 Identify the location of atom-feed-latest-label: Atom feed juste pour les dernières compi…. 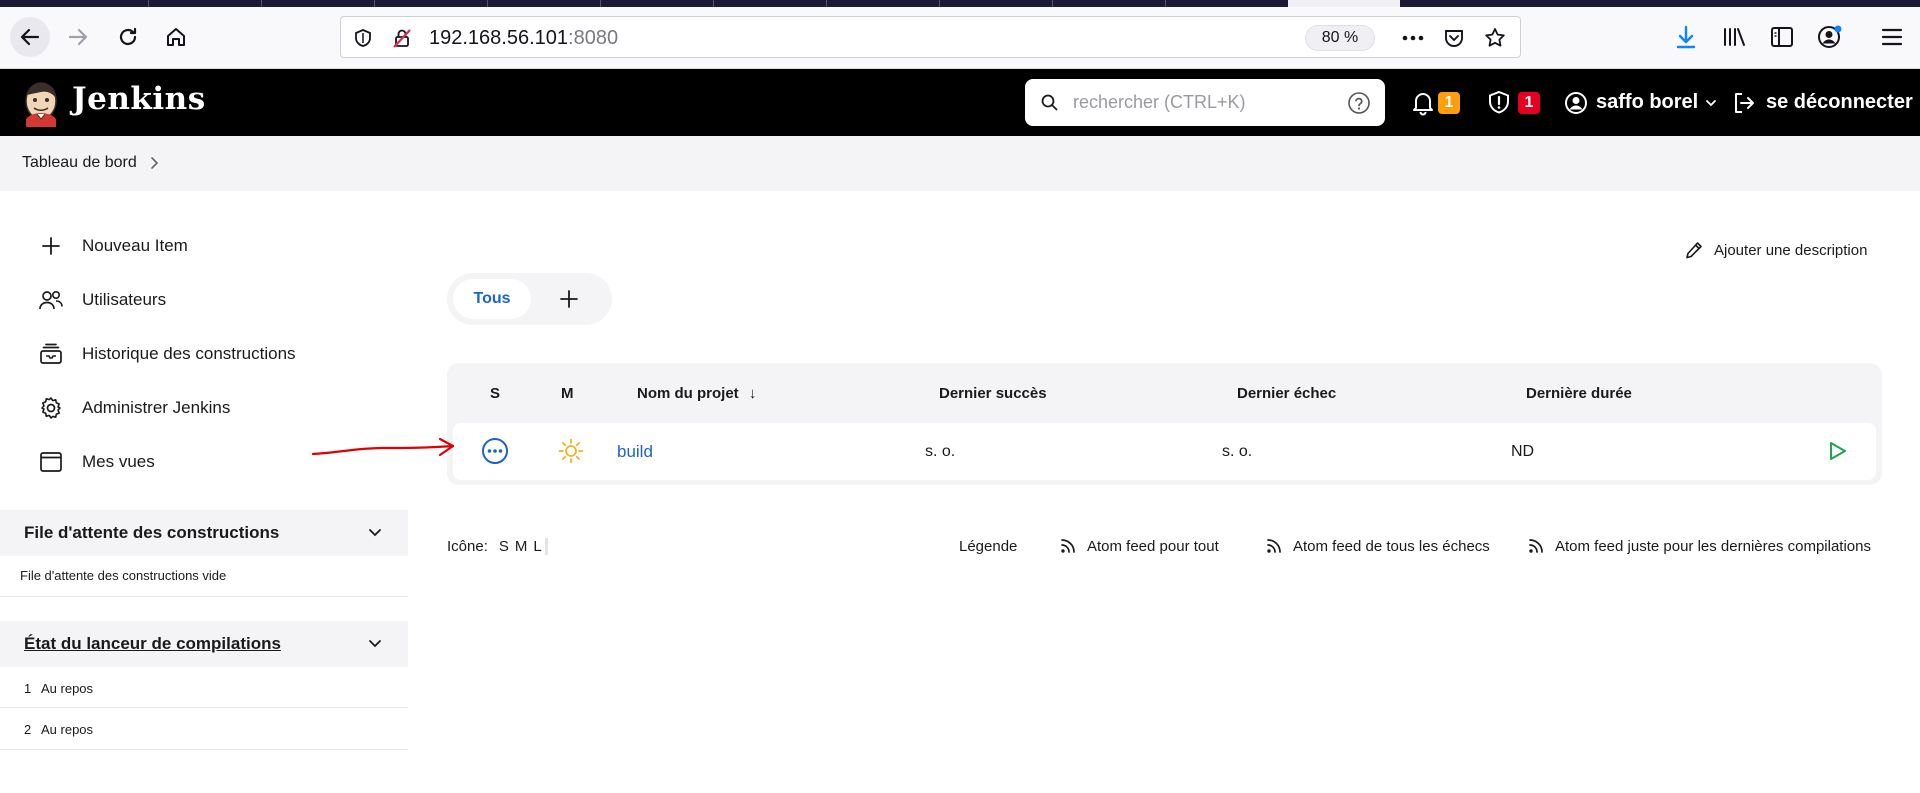
(1713, 546).